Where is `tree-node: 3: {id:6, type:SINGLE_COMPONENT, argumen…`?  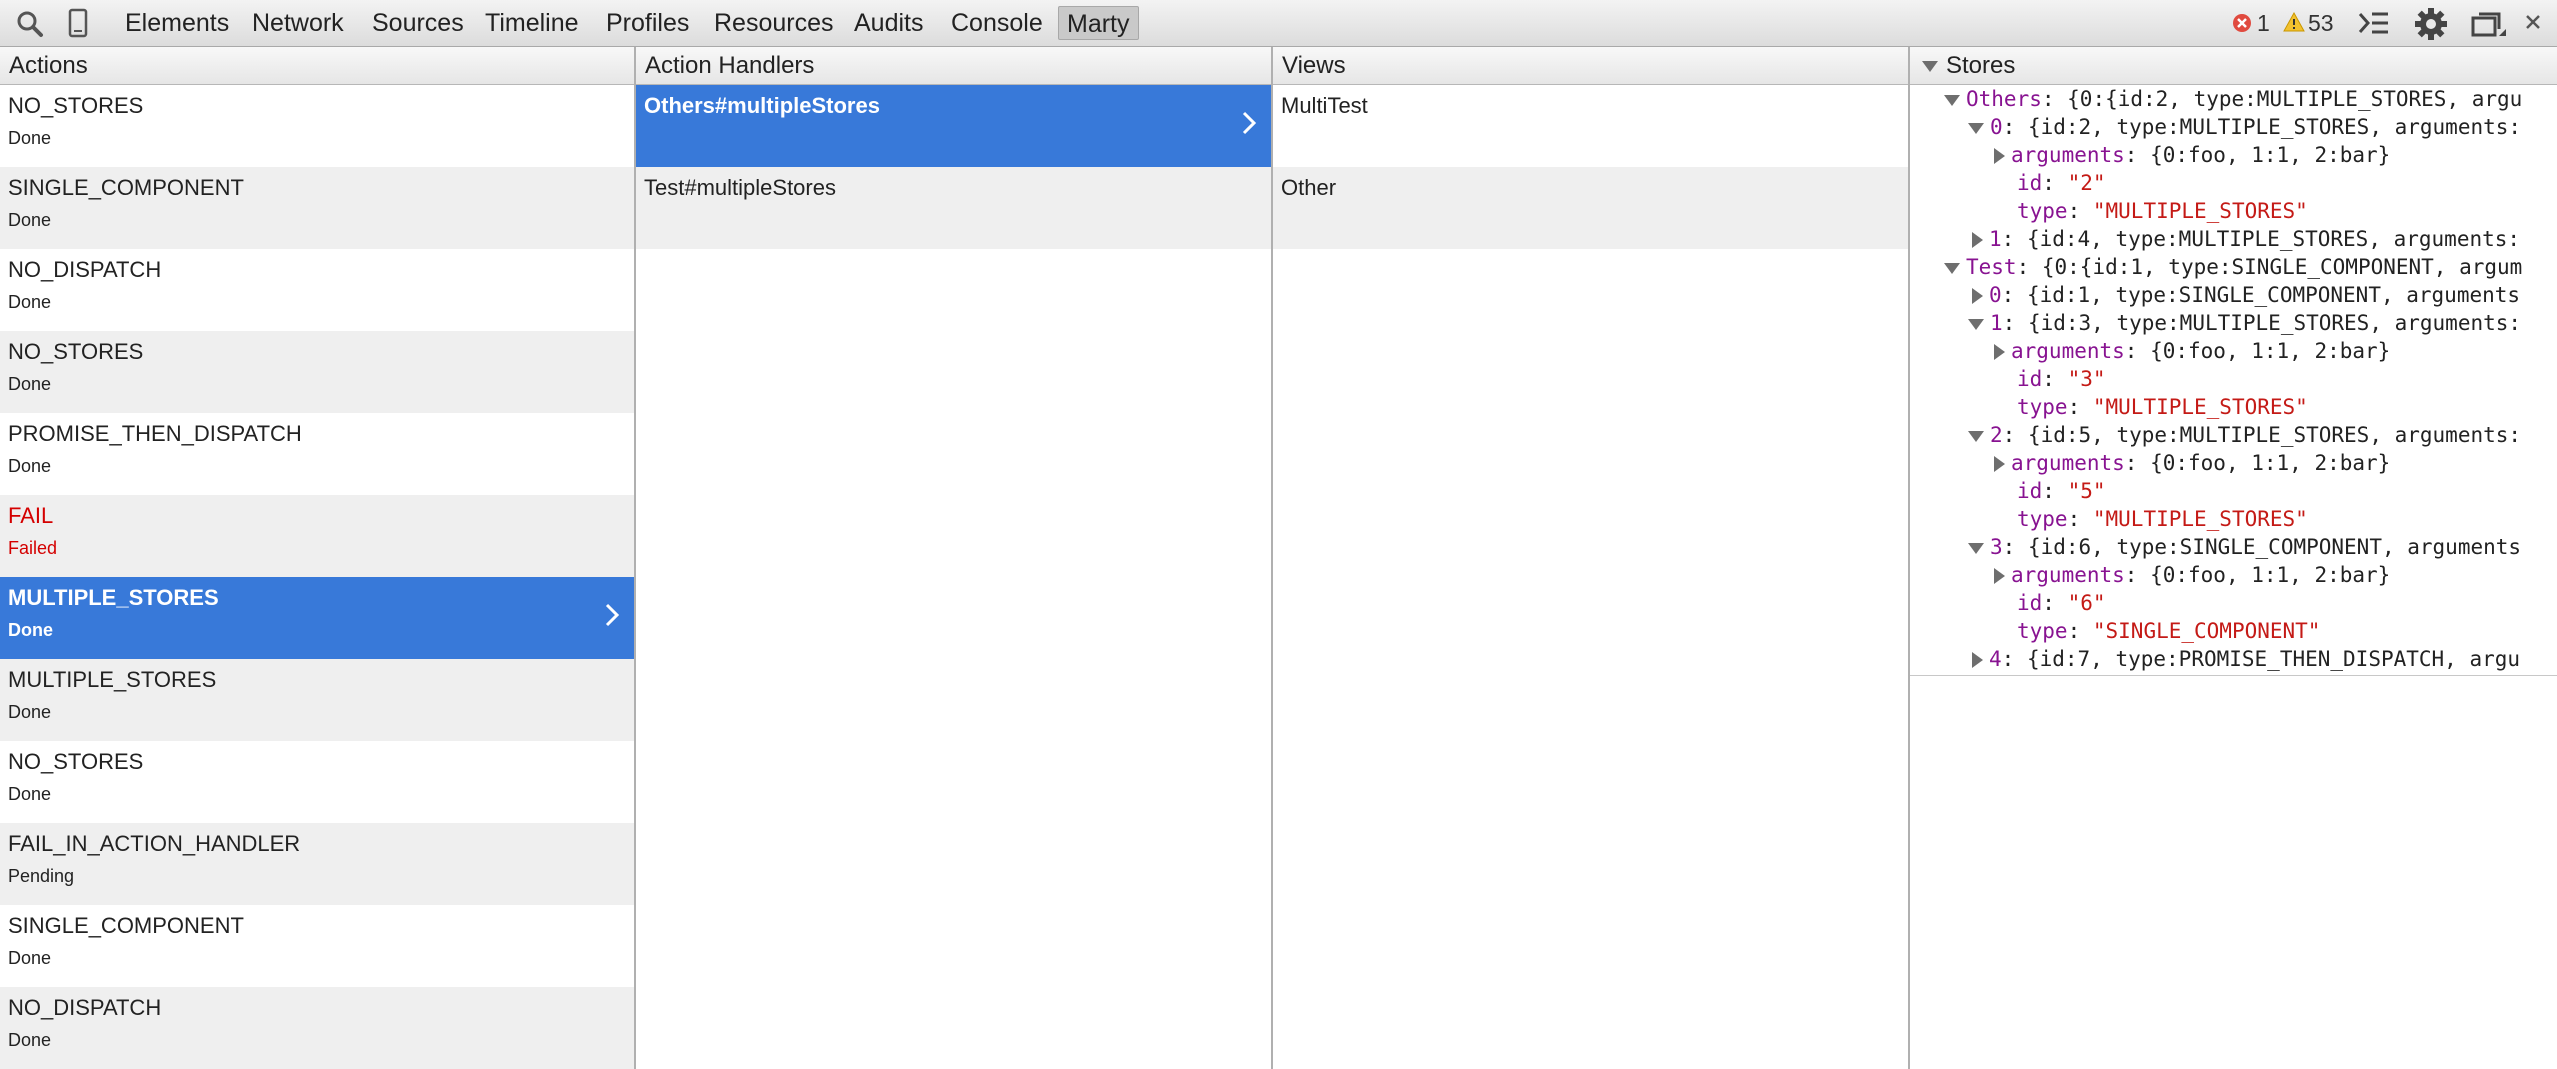 tree-node: 3: {id:6, type:SINGLE_COMPONENT, argumen… is located at coordinates (2244, 547).